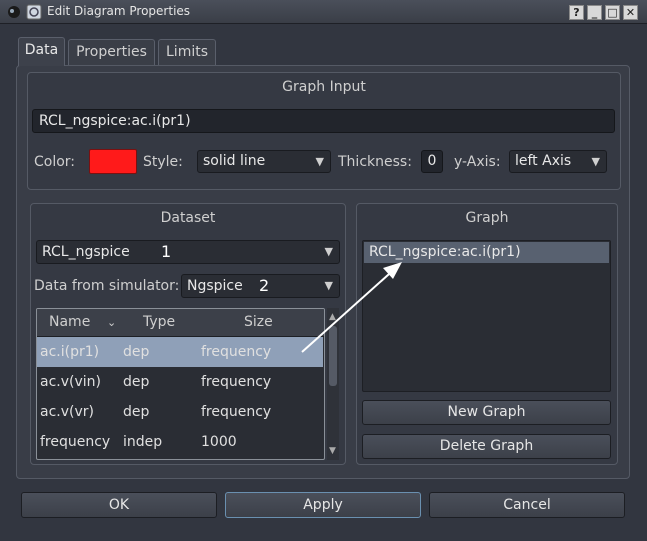 The image size is (647, 541). I want to click on y-axis-label: y-Axis:, so click(477, 162).